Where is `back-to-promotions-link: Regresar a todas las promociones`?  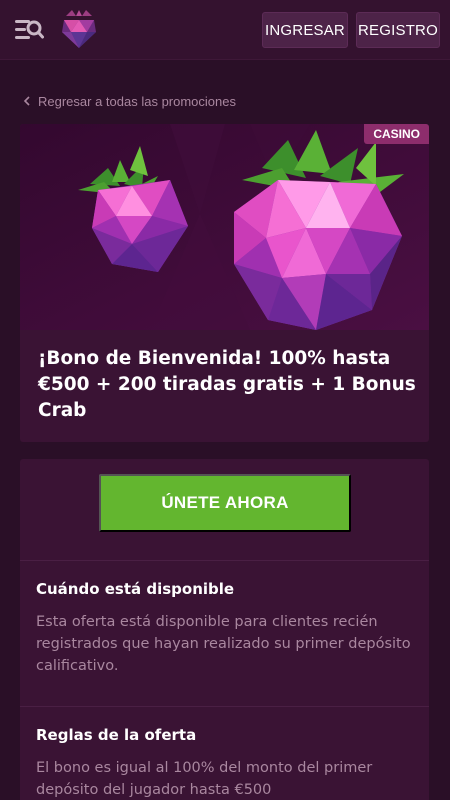 back-to-promotions-link: Regresar a todas las promociones is located at coordinates (129, 101).